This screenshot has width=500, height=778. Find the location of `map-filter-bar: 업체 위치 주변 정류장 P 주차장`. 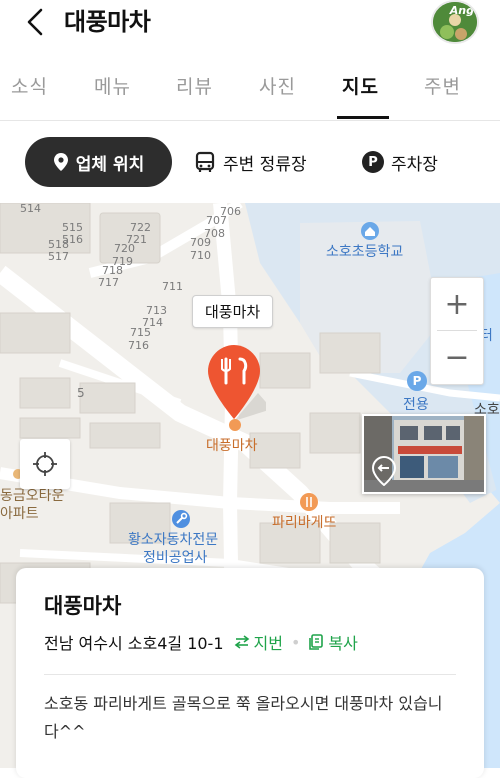

map-filter-bar: 업체 위치 주변 정류장 P 주차장 is located at coordinates (250, 162).